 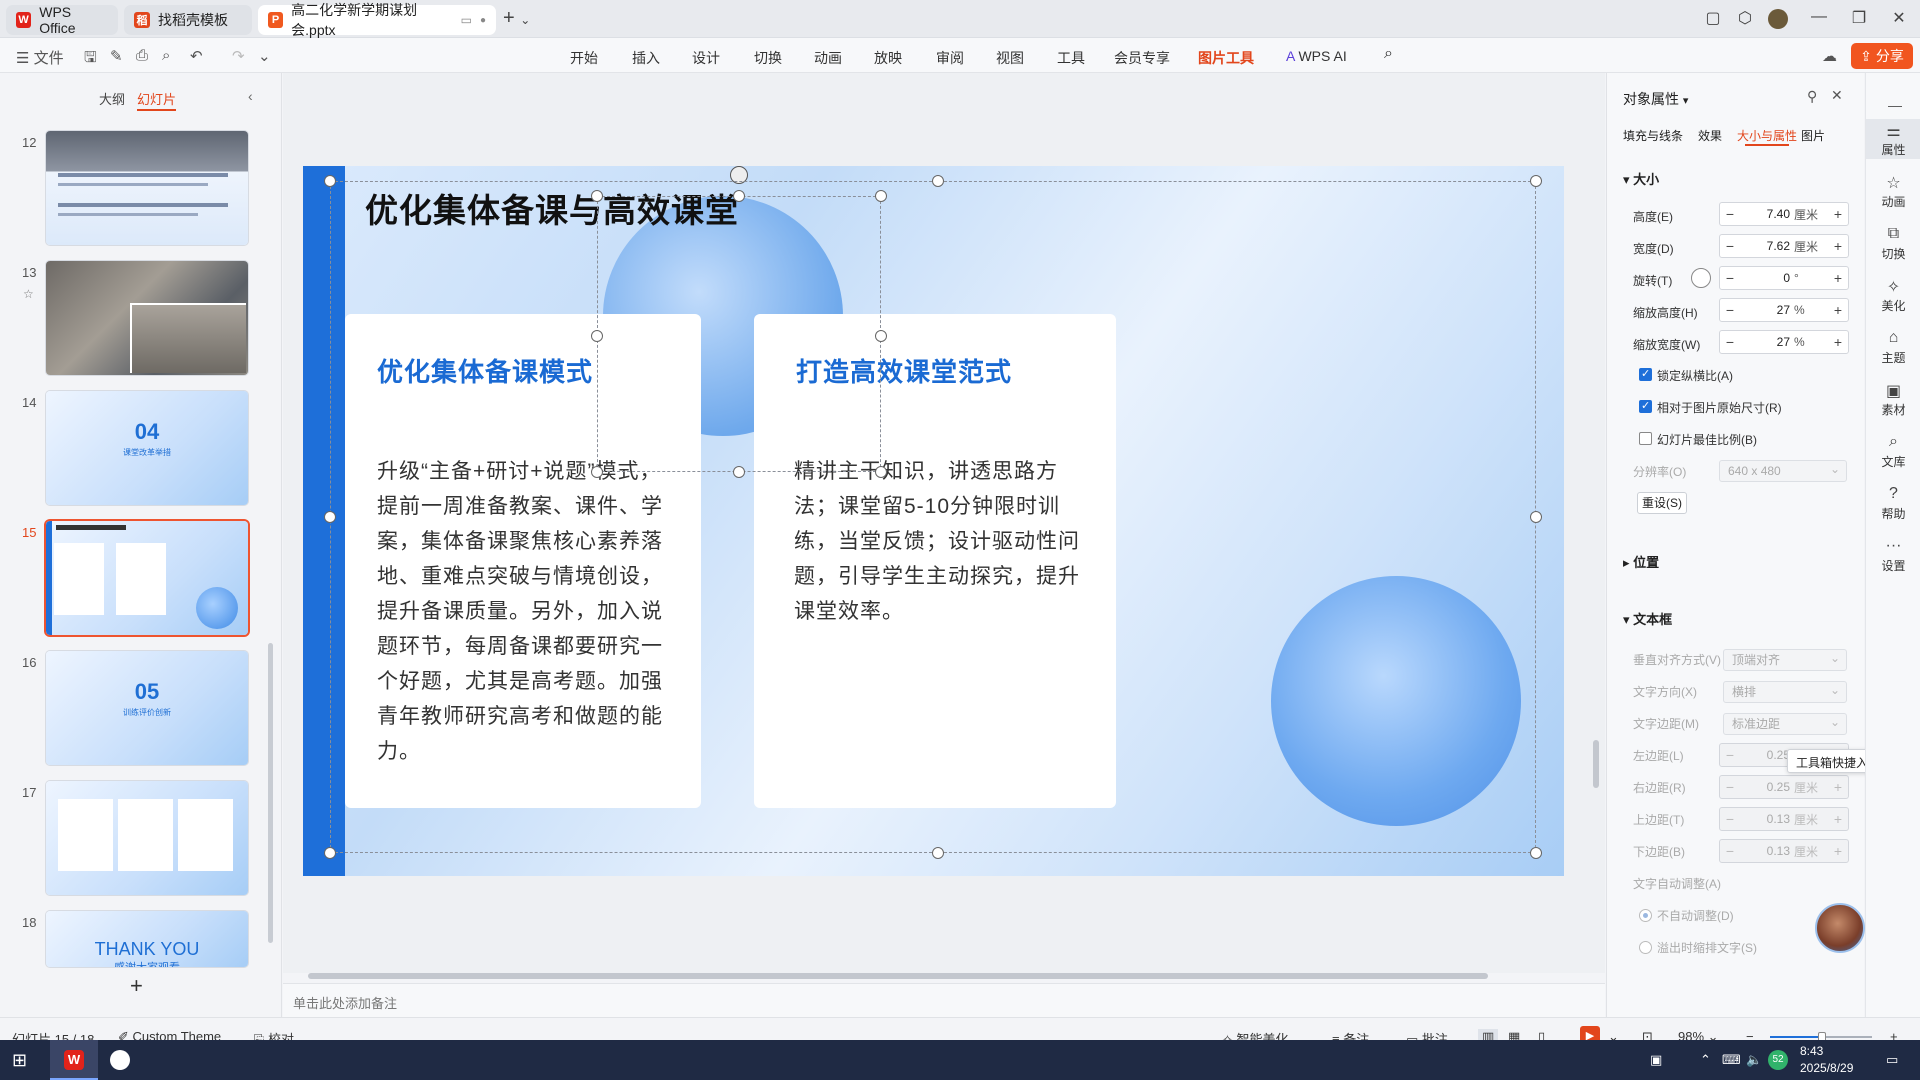 I want to click on width-stepper: −7.62 厘米 +, so click(x=1784, y=246).